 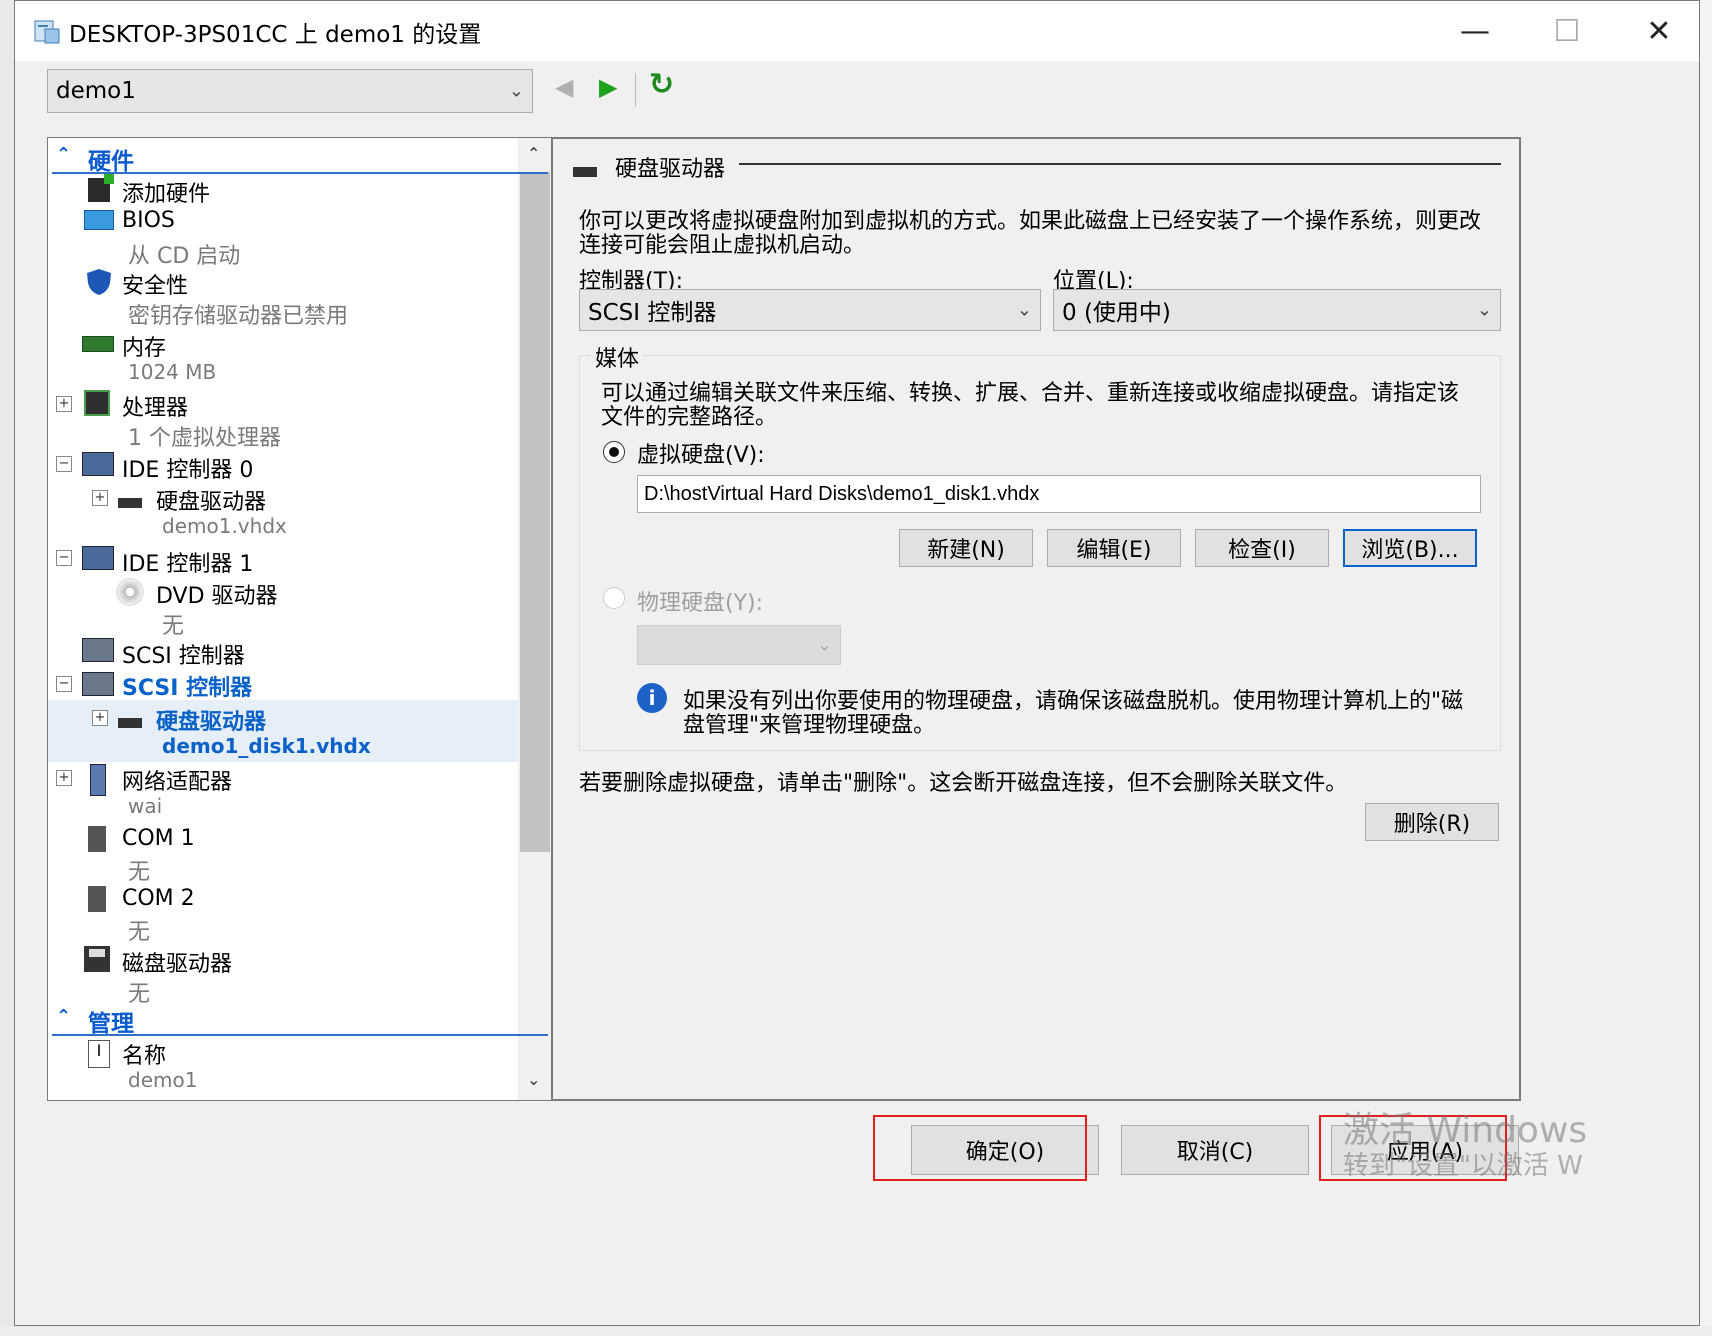 What do you see at coordinates (652, 698) in the screenshot?
I see `info-icon: i` at bounding box center [652, 698].